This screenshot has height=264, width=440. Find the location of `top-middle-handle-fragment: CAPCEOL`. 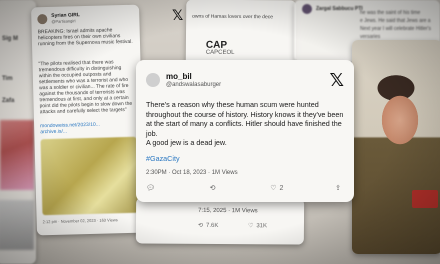

top-middle-handle-fragment: CAPCEOL is located at coordinates (220, 52).